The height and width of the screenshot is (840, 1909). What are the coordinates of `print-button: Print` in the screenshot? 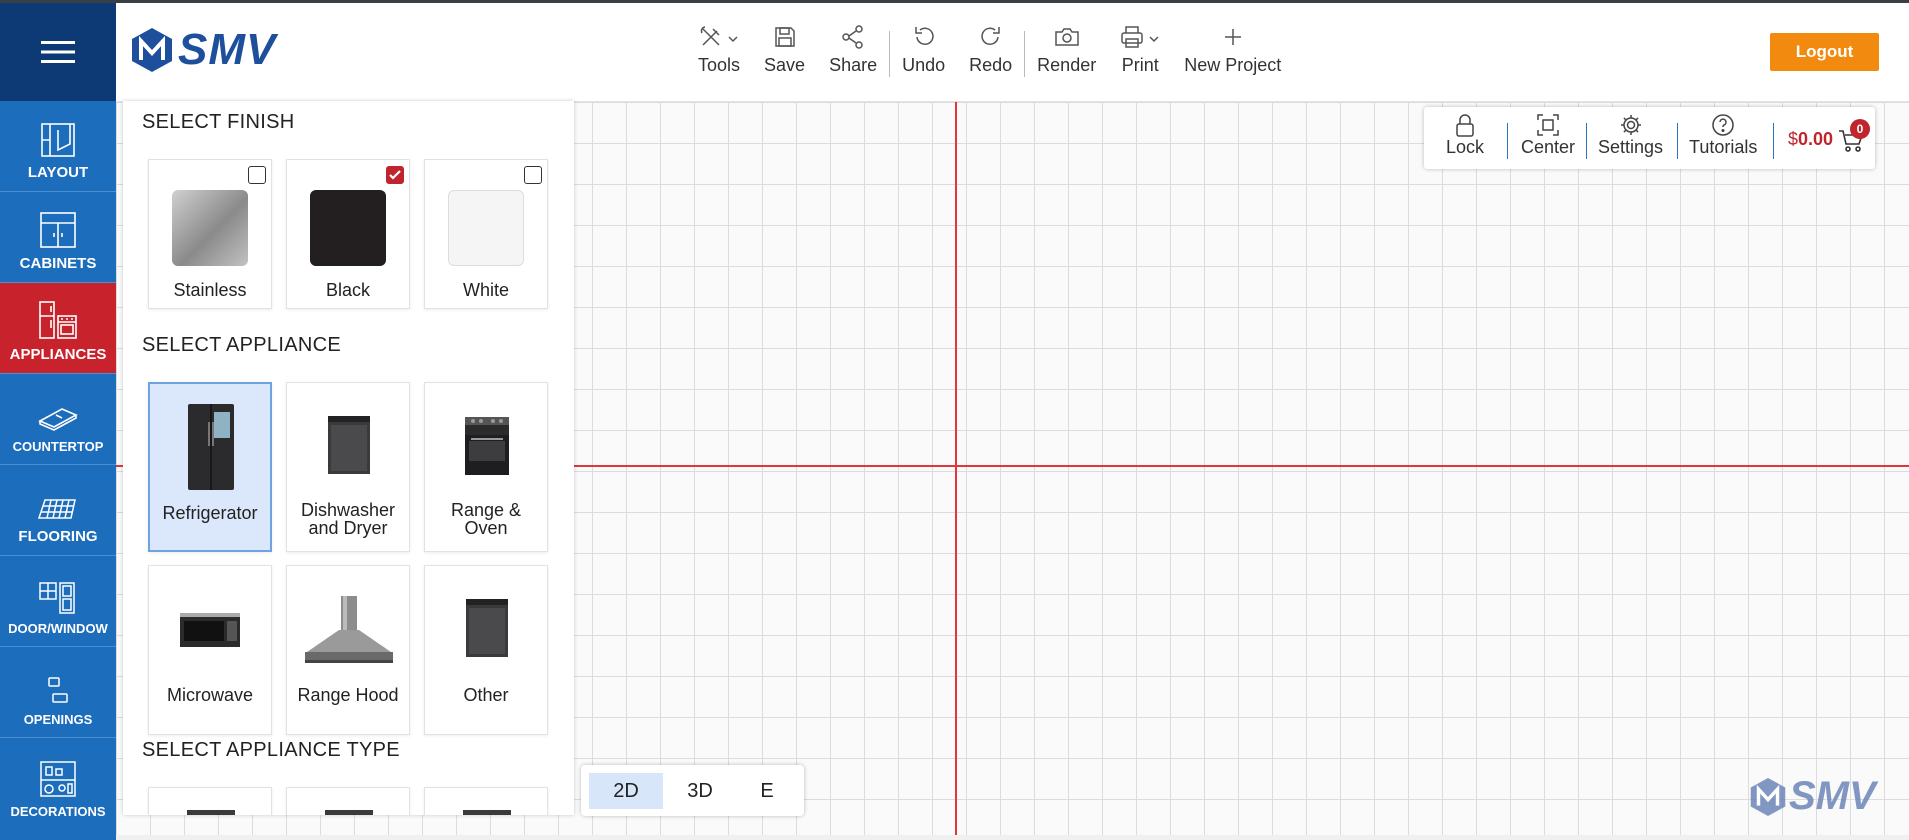 It's located at (1140, 55).